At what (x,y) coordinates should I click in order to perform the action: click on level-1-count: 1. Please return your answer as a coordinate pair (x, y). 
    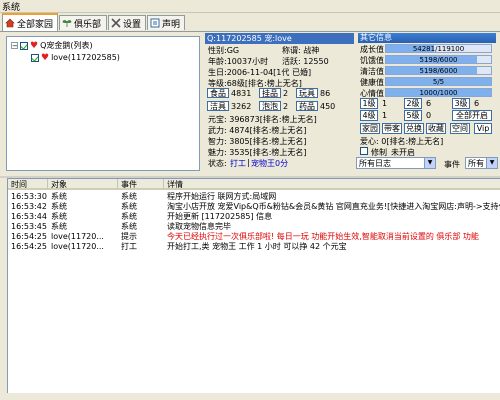
    Looking at the image, I should click on (385, 103).